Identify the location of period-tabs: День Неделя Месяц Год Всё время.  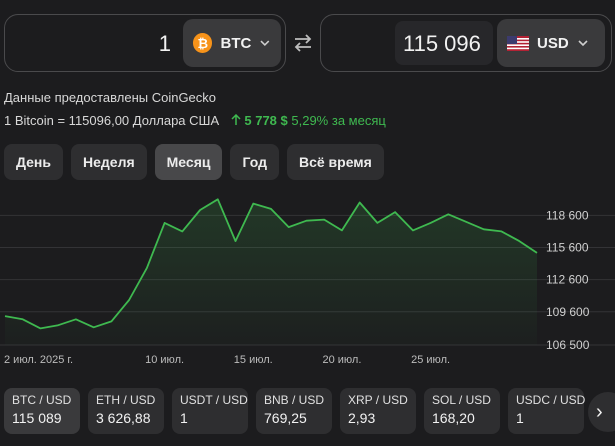
(194, 162).